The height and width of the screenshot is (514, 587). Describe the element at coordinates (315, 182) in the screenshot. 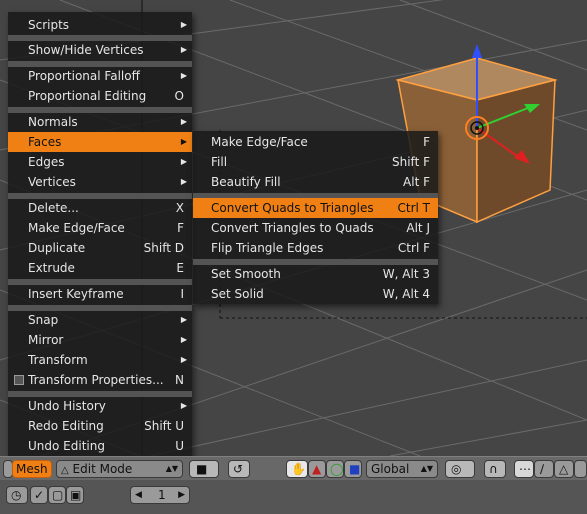

I see `submenu-item-beautify-fill: Beautify Fill Alt F` at that location.